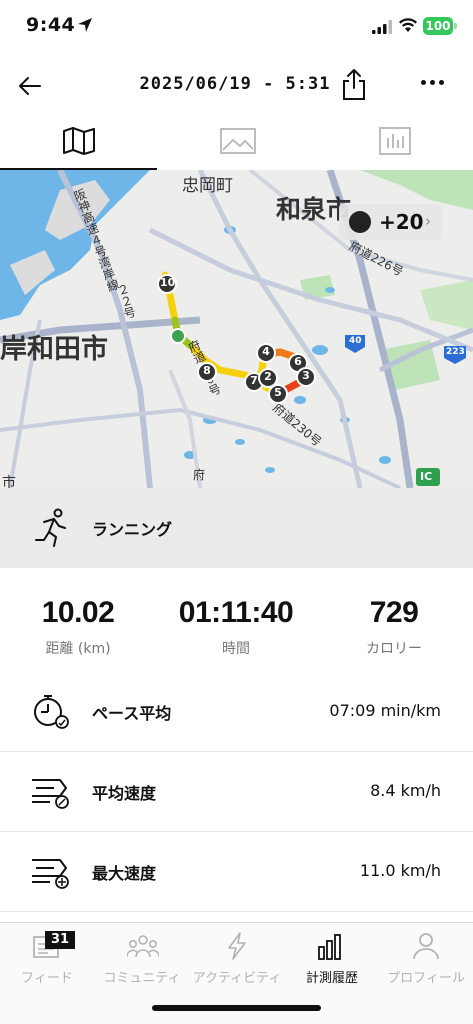 Image resolution: width=473 pixels, height=1024 pixels. Describe the element at coordinates (132, 529) in the screenshot. I see `activity-type-label: ランニング` at that location.